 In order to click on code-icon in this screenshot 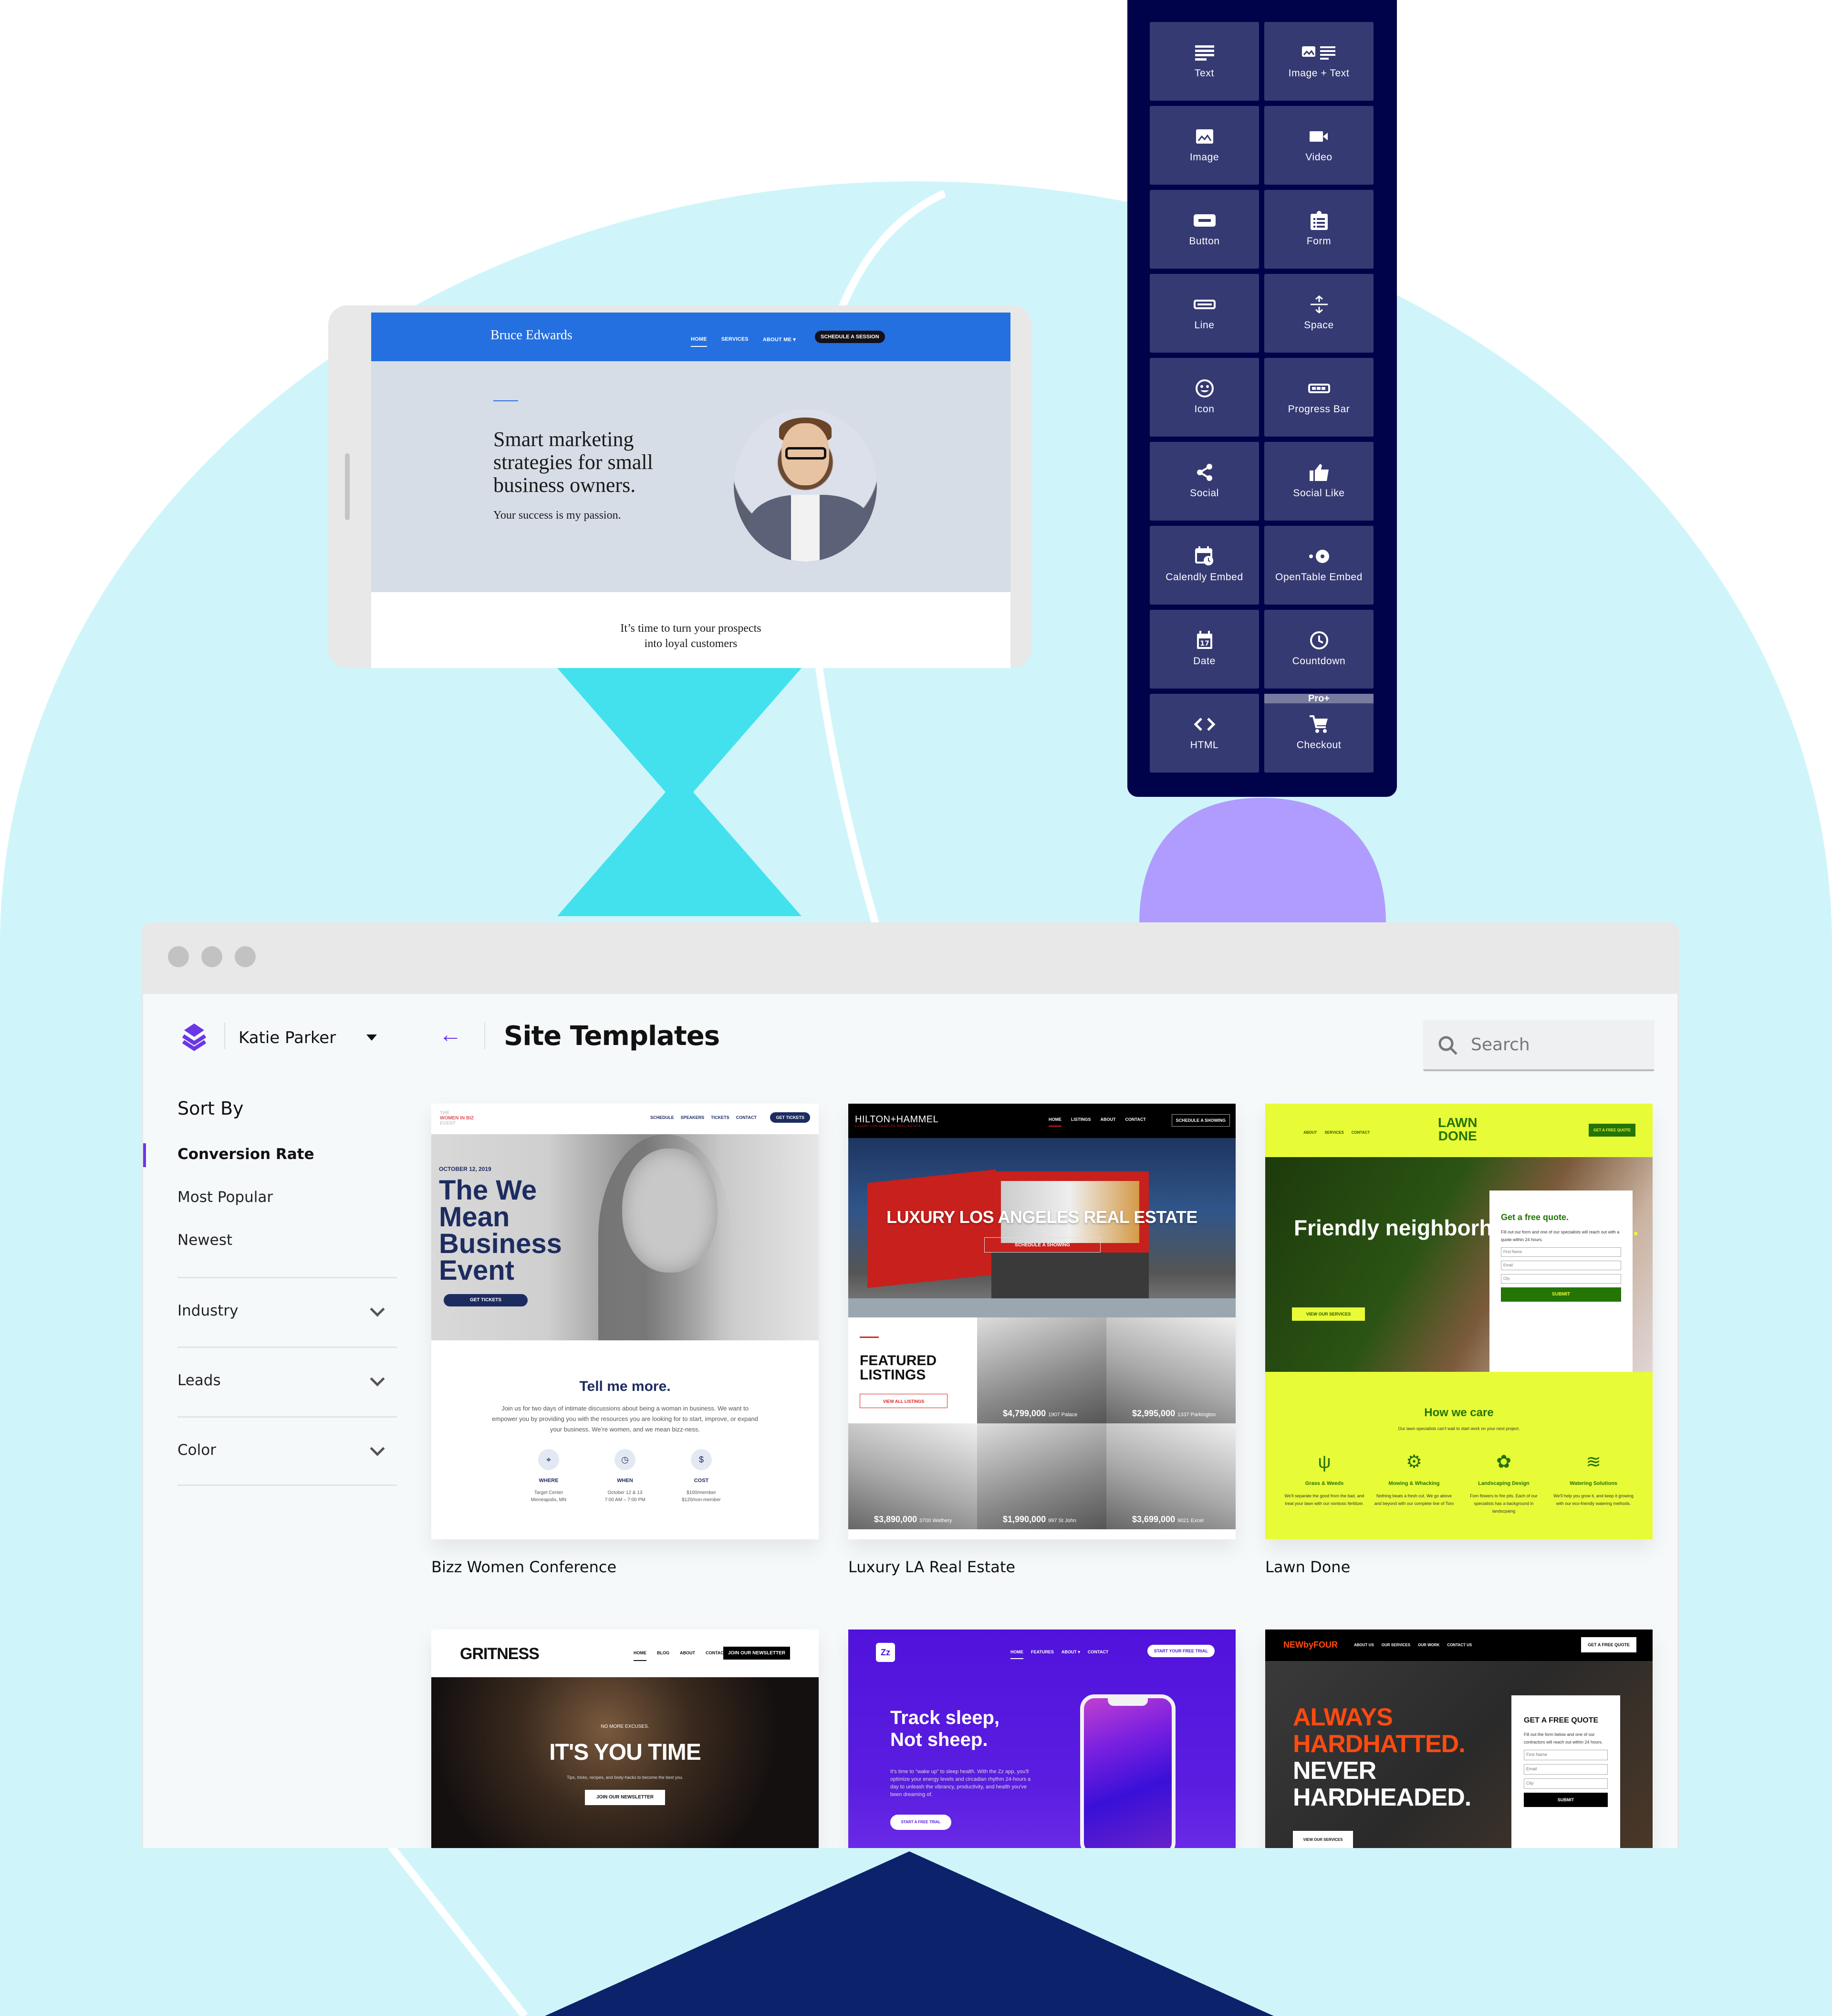, I will do `click(1204, 724)`.